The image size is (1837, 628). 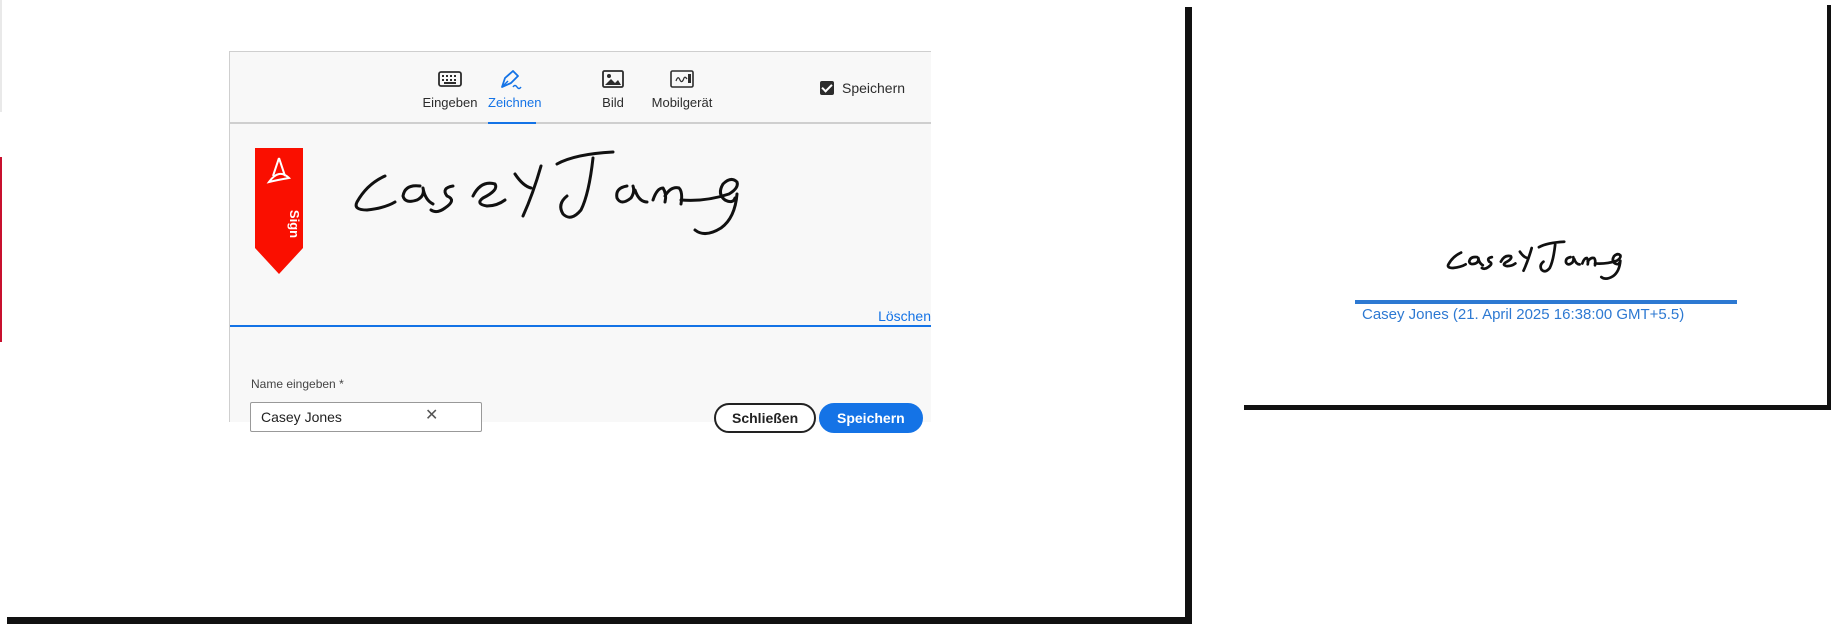 What do you see at coordinates (904, 316) in the screenshot?
I see `clear-signature-link: Löschen` at bounding box center [904, 316].